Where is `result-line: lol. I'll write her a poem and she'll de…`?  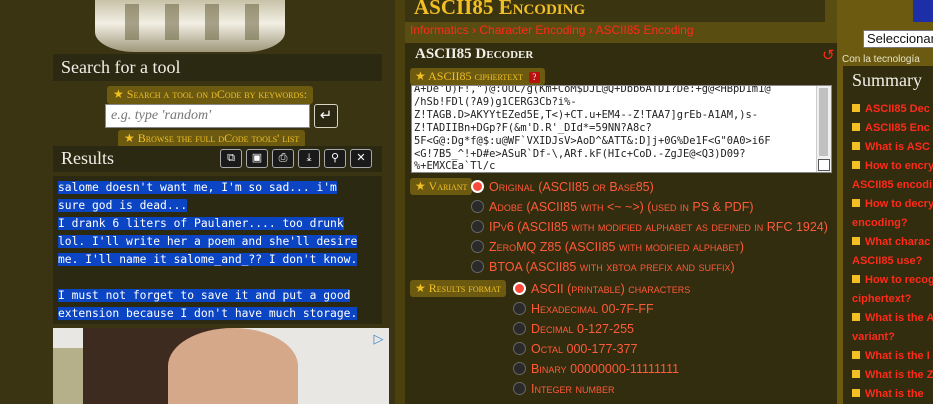
result-line: lol. I'll write her a poem and she'll de… is located at coordinates (208, 241).